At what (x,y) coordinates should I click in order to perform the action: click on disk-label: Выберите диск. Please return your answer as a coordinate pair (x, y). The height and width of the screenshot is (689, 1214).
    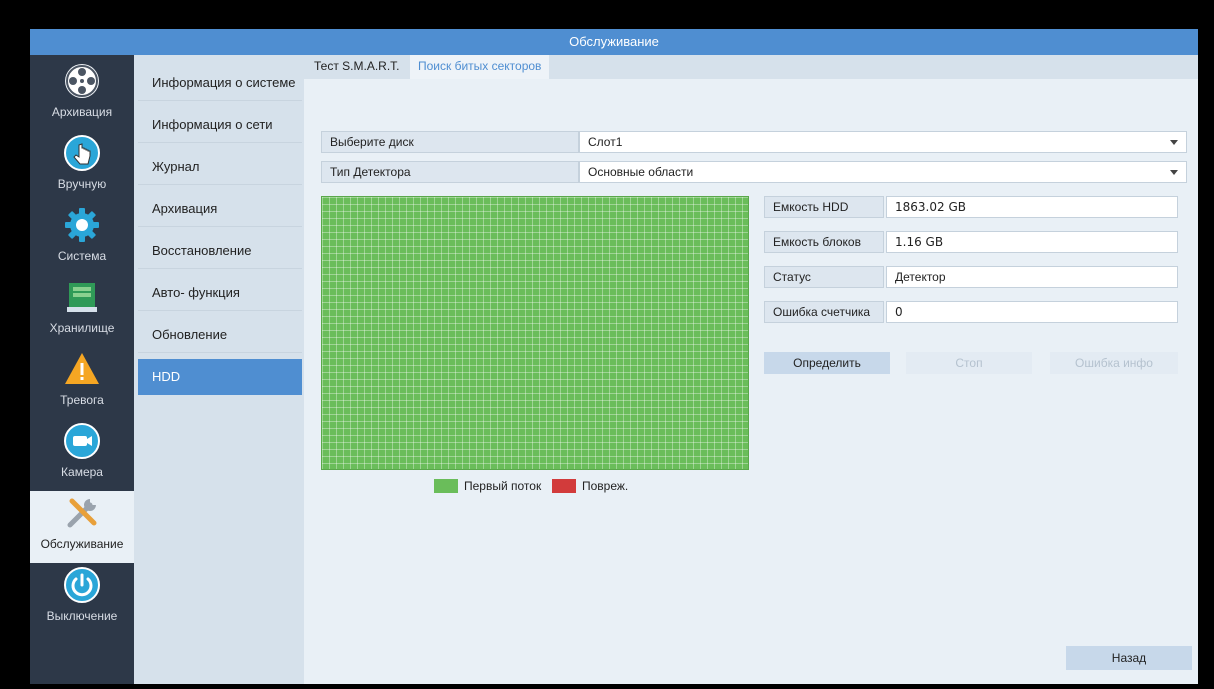
    Looking at the image, I should click on (450, 142).